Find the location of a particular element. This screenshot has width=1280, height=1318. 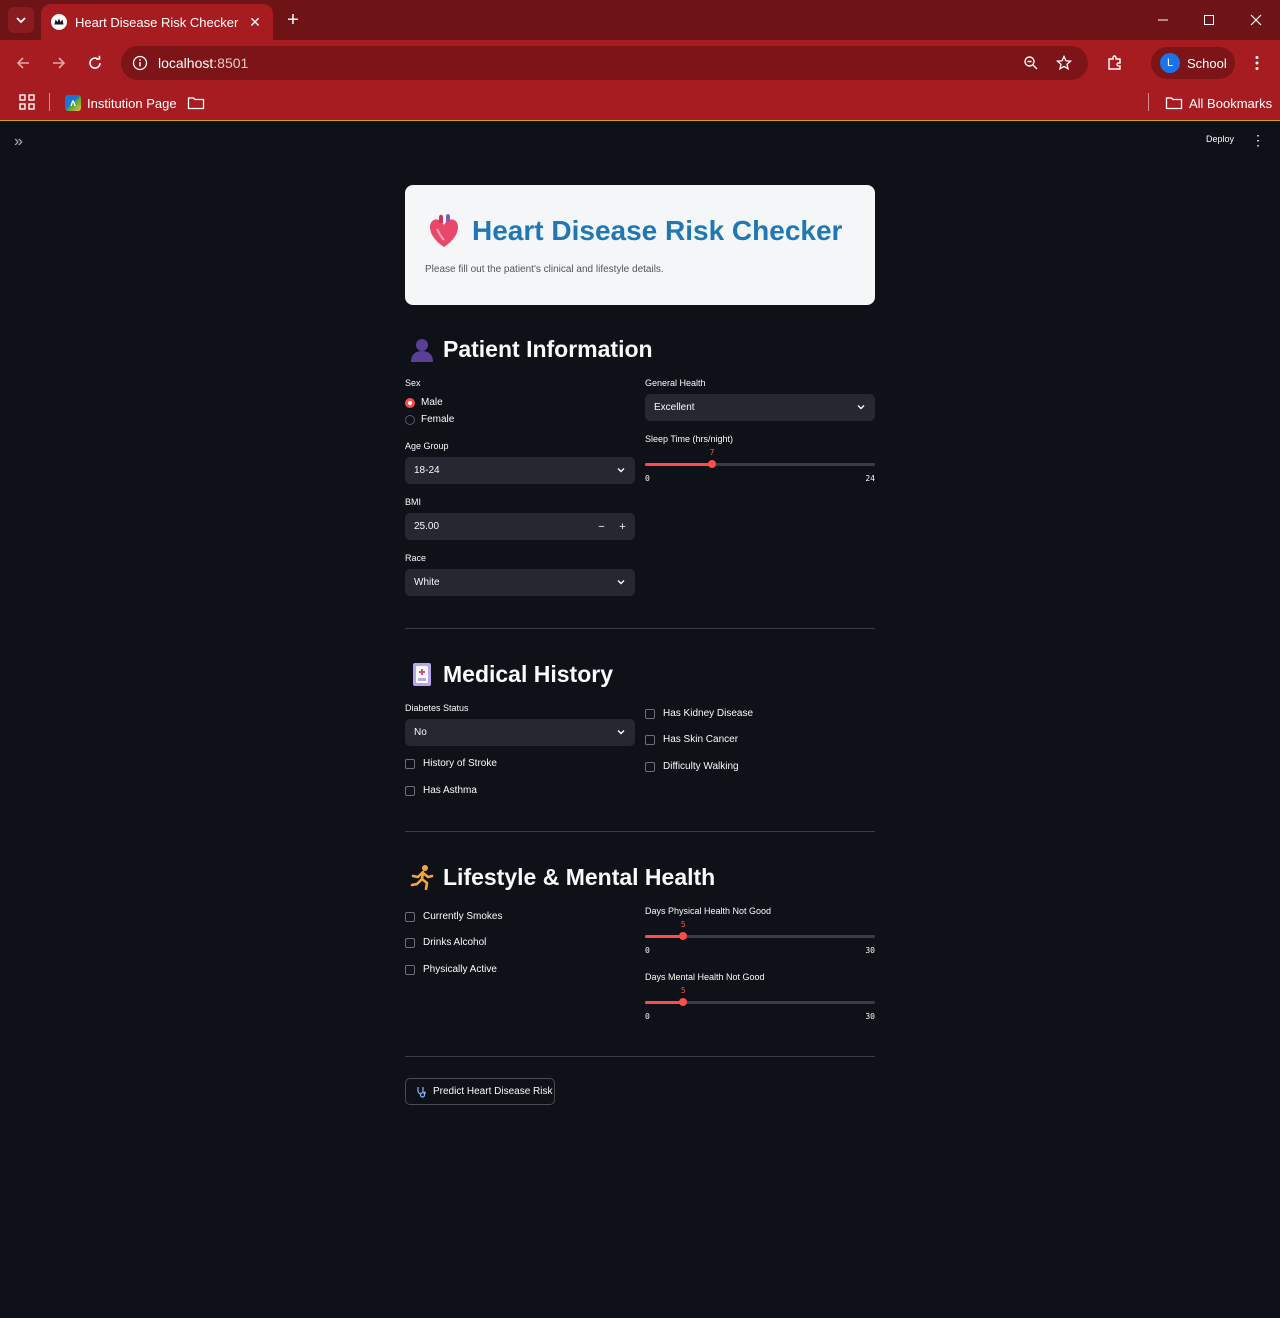

bmi-number-input: 25.00 − + is located at coordinates (520, 526).